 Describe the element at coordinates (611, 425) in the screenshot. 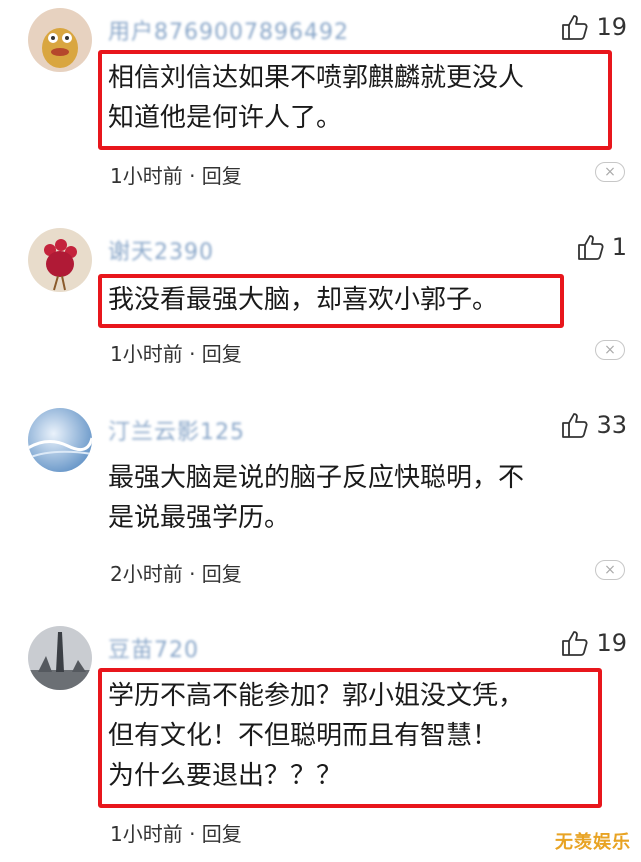

I see `like-count: 33` at that location.